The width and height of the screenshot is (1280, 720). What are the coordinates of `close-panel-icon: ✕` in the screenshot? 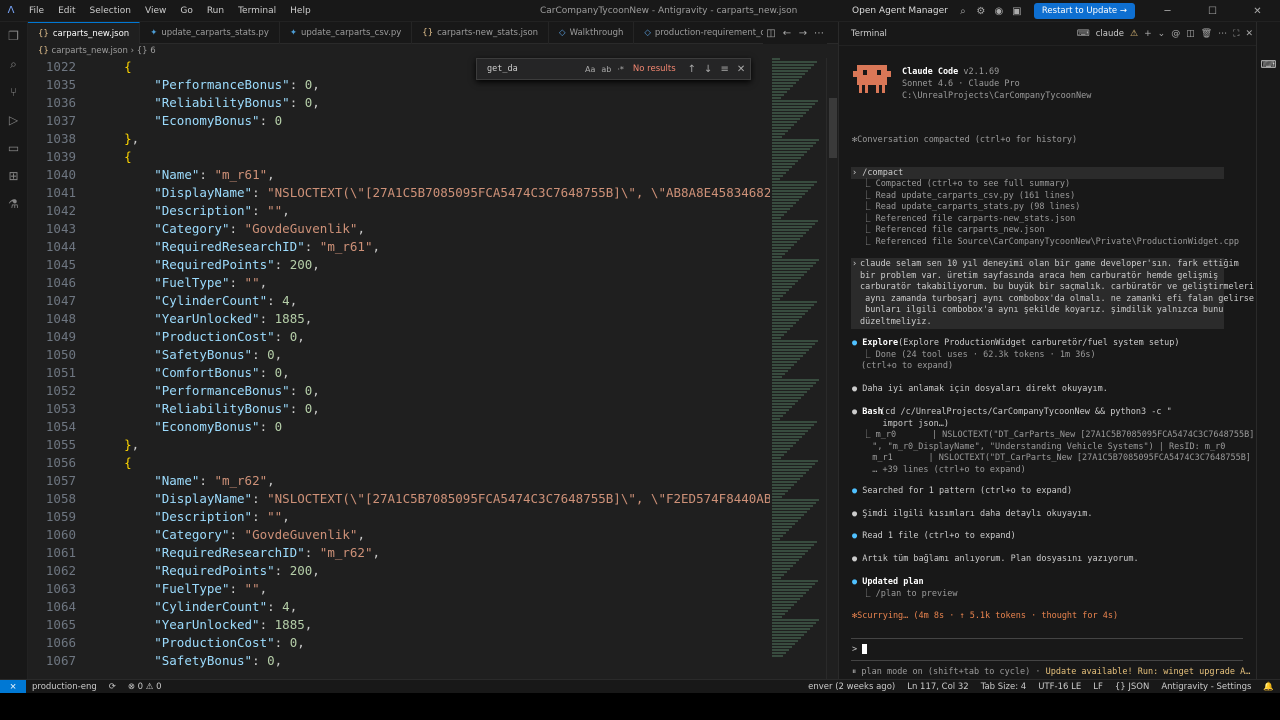 It's located at (1249, 34).